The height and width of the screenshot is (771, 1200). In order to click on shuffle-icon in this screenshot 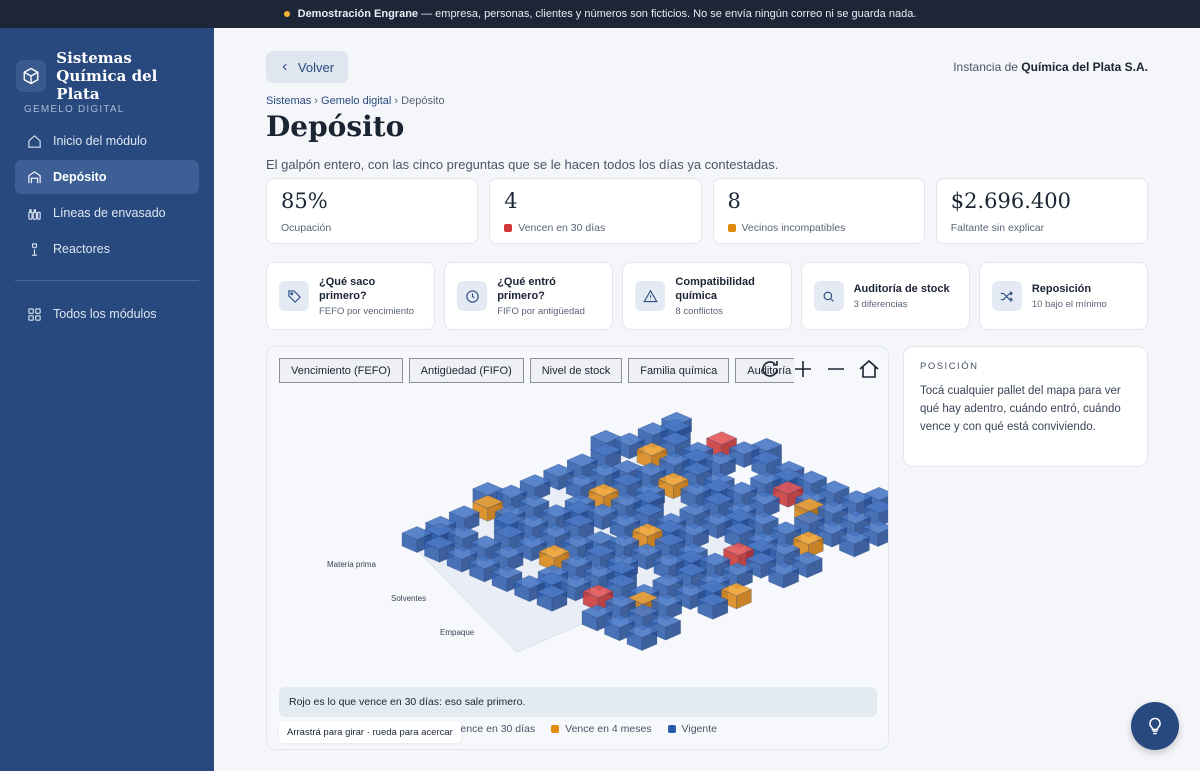, I will do `click(1006, 296)`.